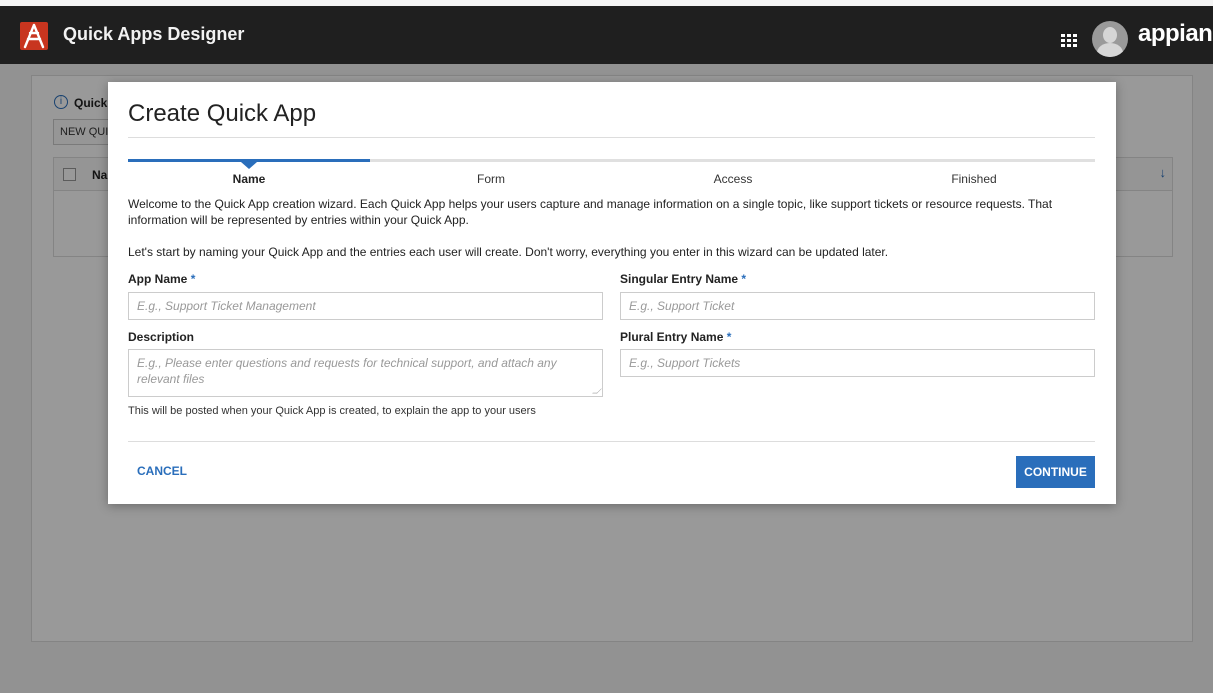 The image size is (1213, 693). I want to click on continue-button: CONTINUE, so click(1055, 472).